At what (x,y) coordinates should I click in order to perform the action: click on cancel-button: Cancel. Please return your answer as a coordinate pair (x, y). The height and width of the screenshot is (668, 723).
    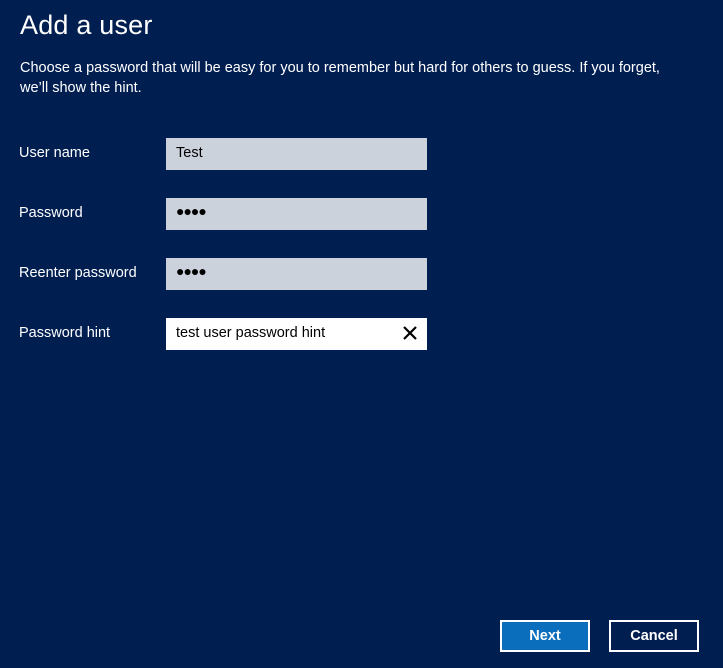
    Looking at the image, I should click on (654, 636).